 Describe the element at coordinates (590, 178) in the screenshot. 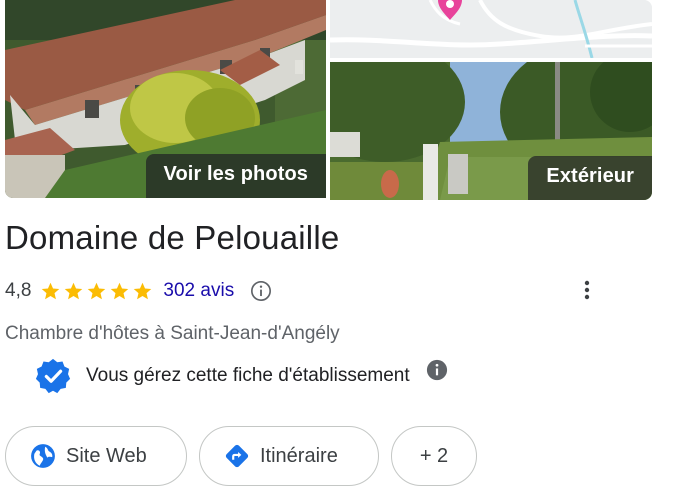

I see `exterior-label: Extérieur` at that location.